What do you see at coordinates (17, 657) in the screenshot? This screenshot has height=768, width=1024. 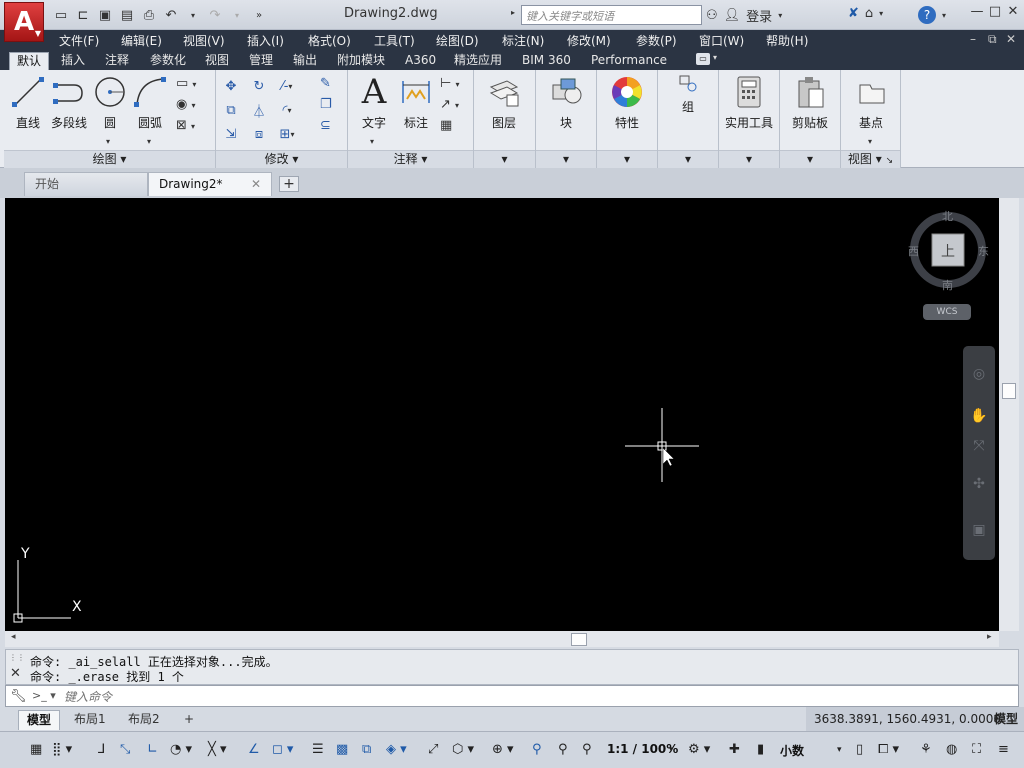 I see `command-grip-icon: ⋮⋮` at bounding box center [17, 657].